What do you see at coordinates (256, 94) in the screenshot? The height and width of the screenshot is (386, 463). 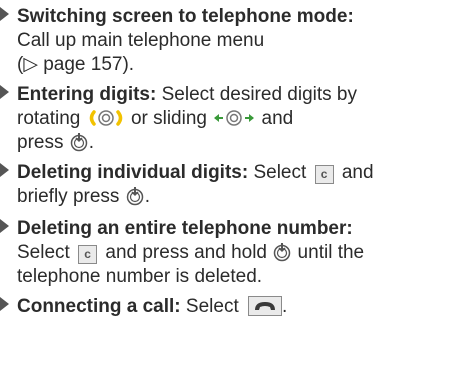 I see `step-text: Select desired digits by` at bounding box center [256, 94].